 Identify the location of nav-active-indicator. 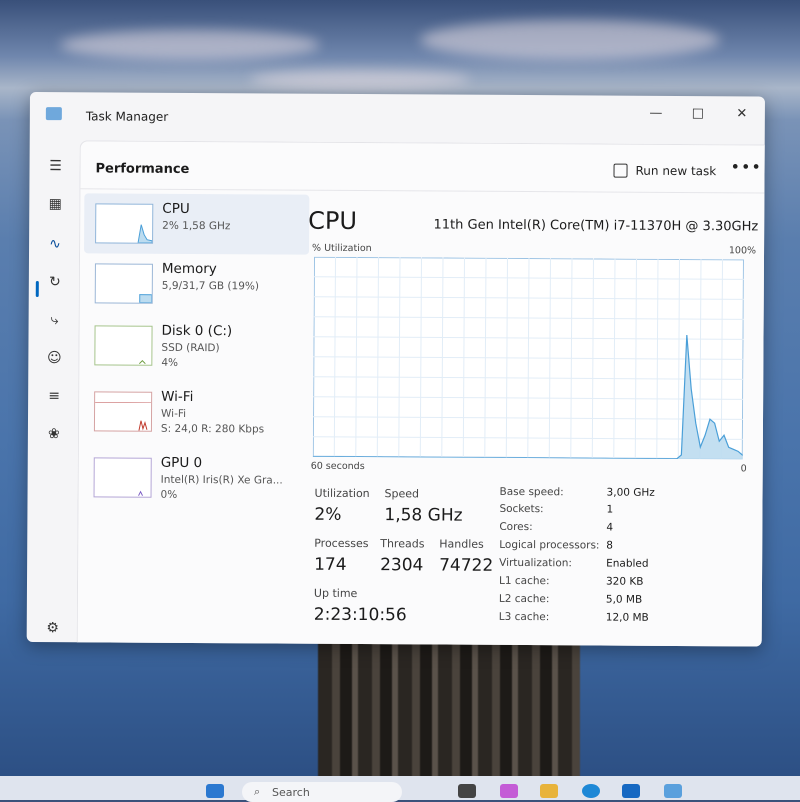
(37, 289).